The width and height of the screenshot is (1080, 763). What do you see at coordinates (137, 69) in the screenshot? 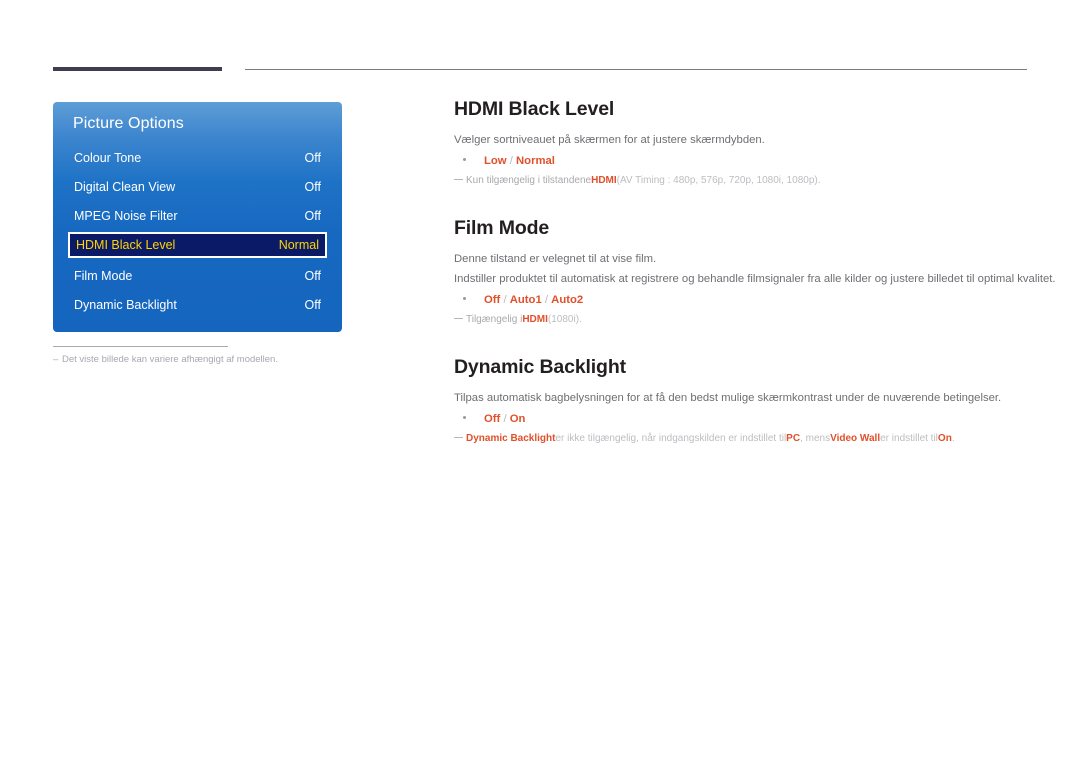
I see `header-rule-accent` at bounding box center [137, 69].